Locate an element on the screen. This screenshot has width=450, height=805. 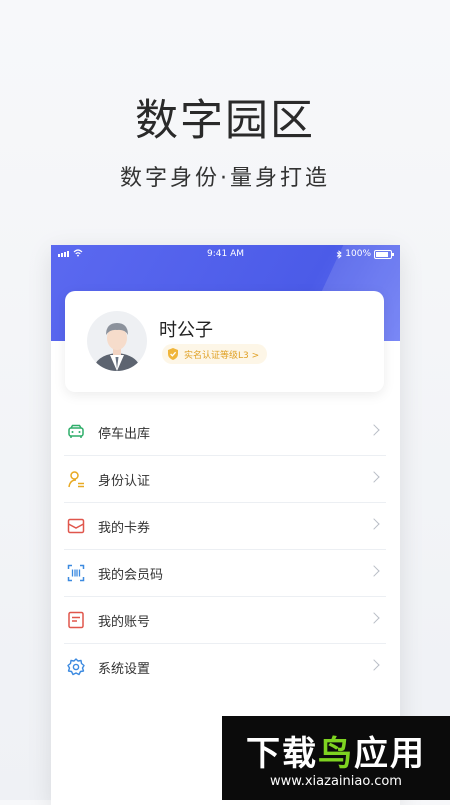
battery-icon is located at coordinates (384, 254).